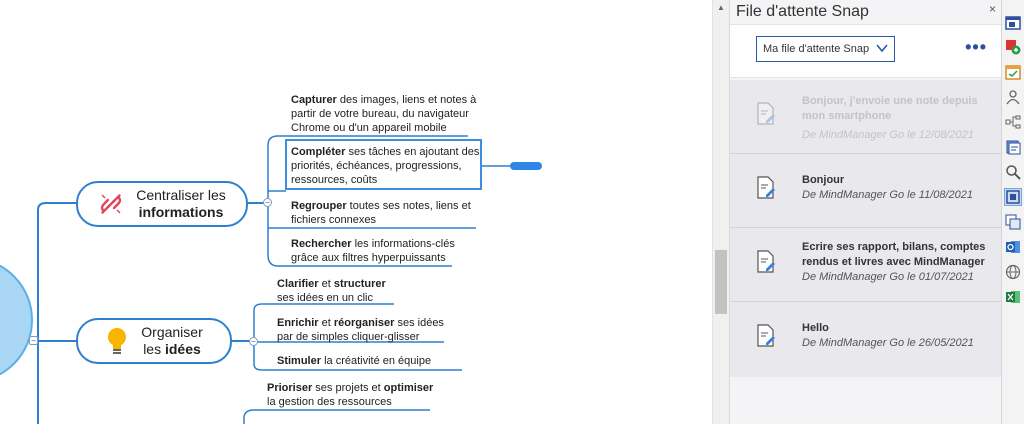 Image resolution: width=1024 pixels, height=424 pixels. I want to click on subtopic-text: toutes ses notes, liens et, so click(408, 206).